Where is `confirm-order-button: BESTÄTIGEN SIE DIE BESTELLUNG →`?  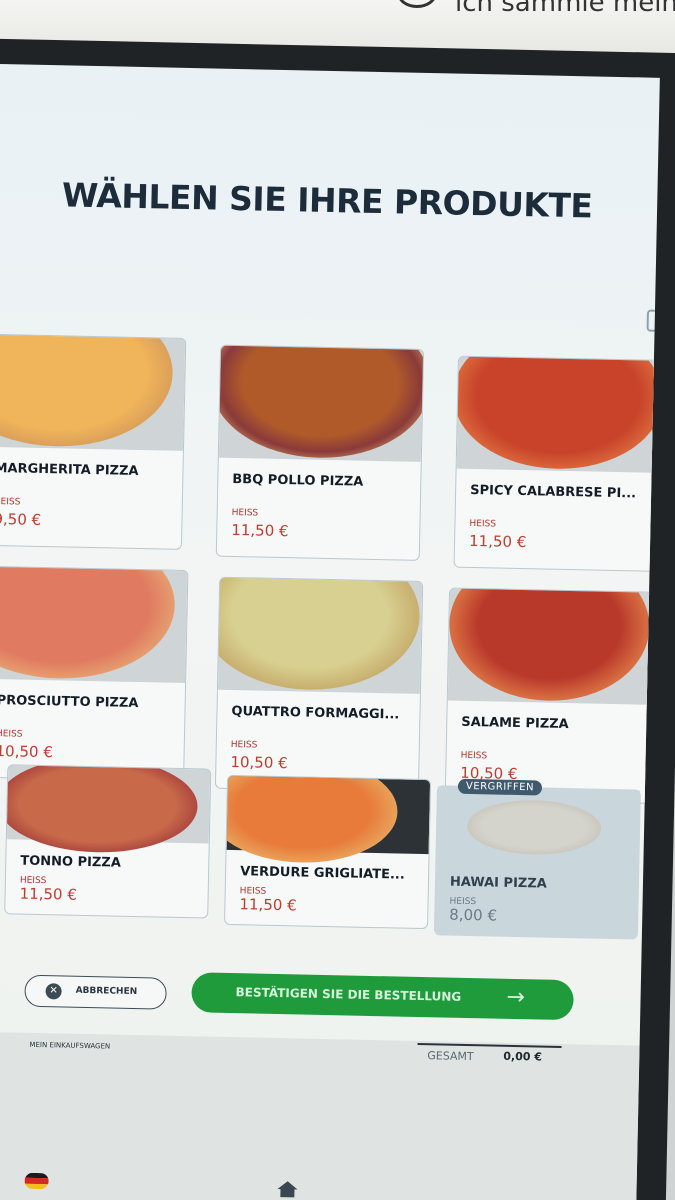
confirm-order-button: BESTÄTIGEN SIE DIE BESTELLUNG → is located at coordinates (382, 996).